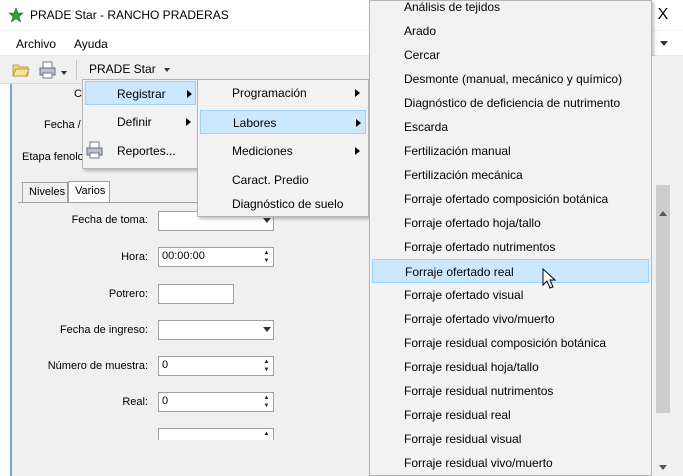 This screenshot has width=683, height=476. I want to click on menu-item-labor: Forraje ofertado composición botánica, so click(510, 199).